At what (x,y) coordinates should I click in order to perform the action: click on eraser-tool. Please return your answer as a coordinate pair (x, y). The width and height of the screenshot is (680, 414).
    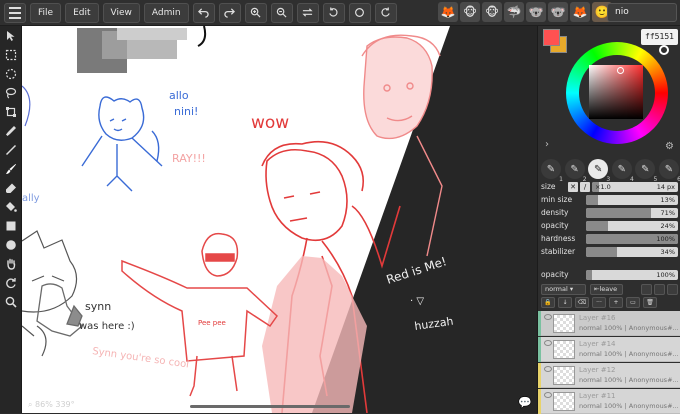
    Looking at the image, I should click on (11, 188).